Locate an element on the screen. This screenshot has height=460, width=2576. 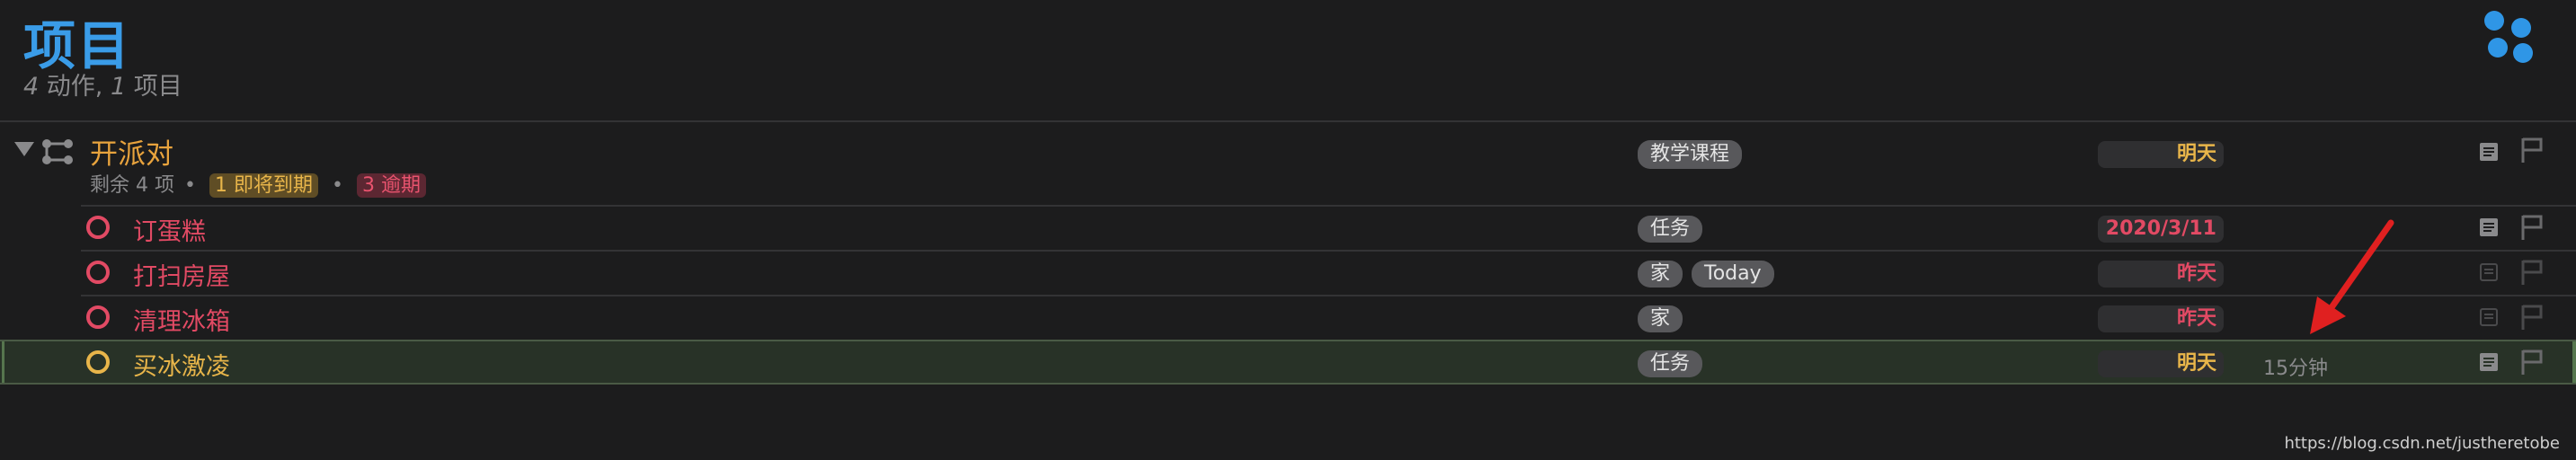
action-tag: Today is located at coordinates (1733, 274).